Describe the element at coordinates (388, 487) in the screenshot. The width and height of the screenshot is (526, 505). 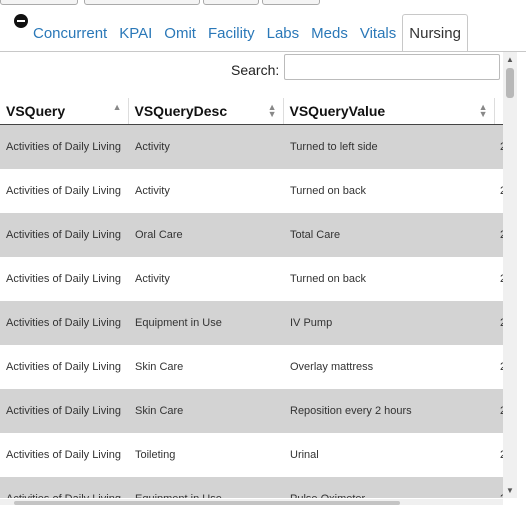
I see `cell-vsqueryvalue: Pulse Oximeter` at that location.